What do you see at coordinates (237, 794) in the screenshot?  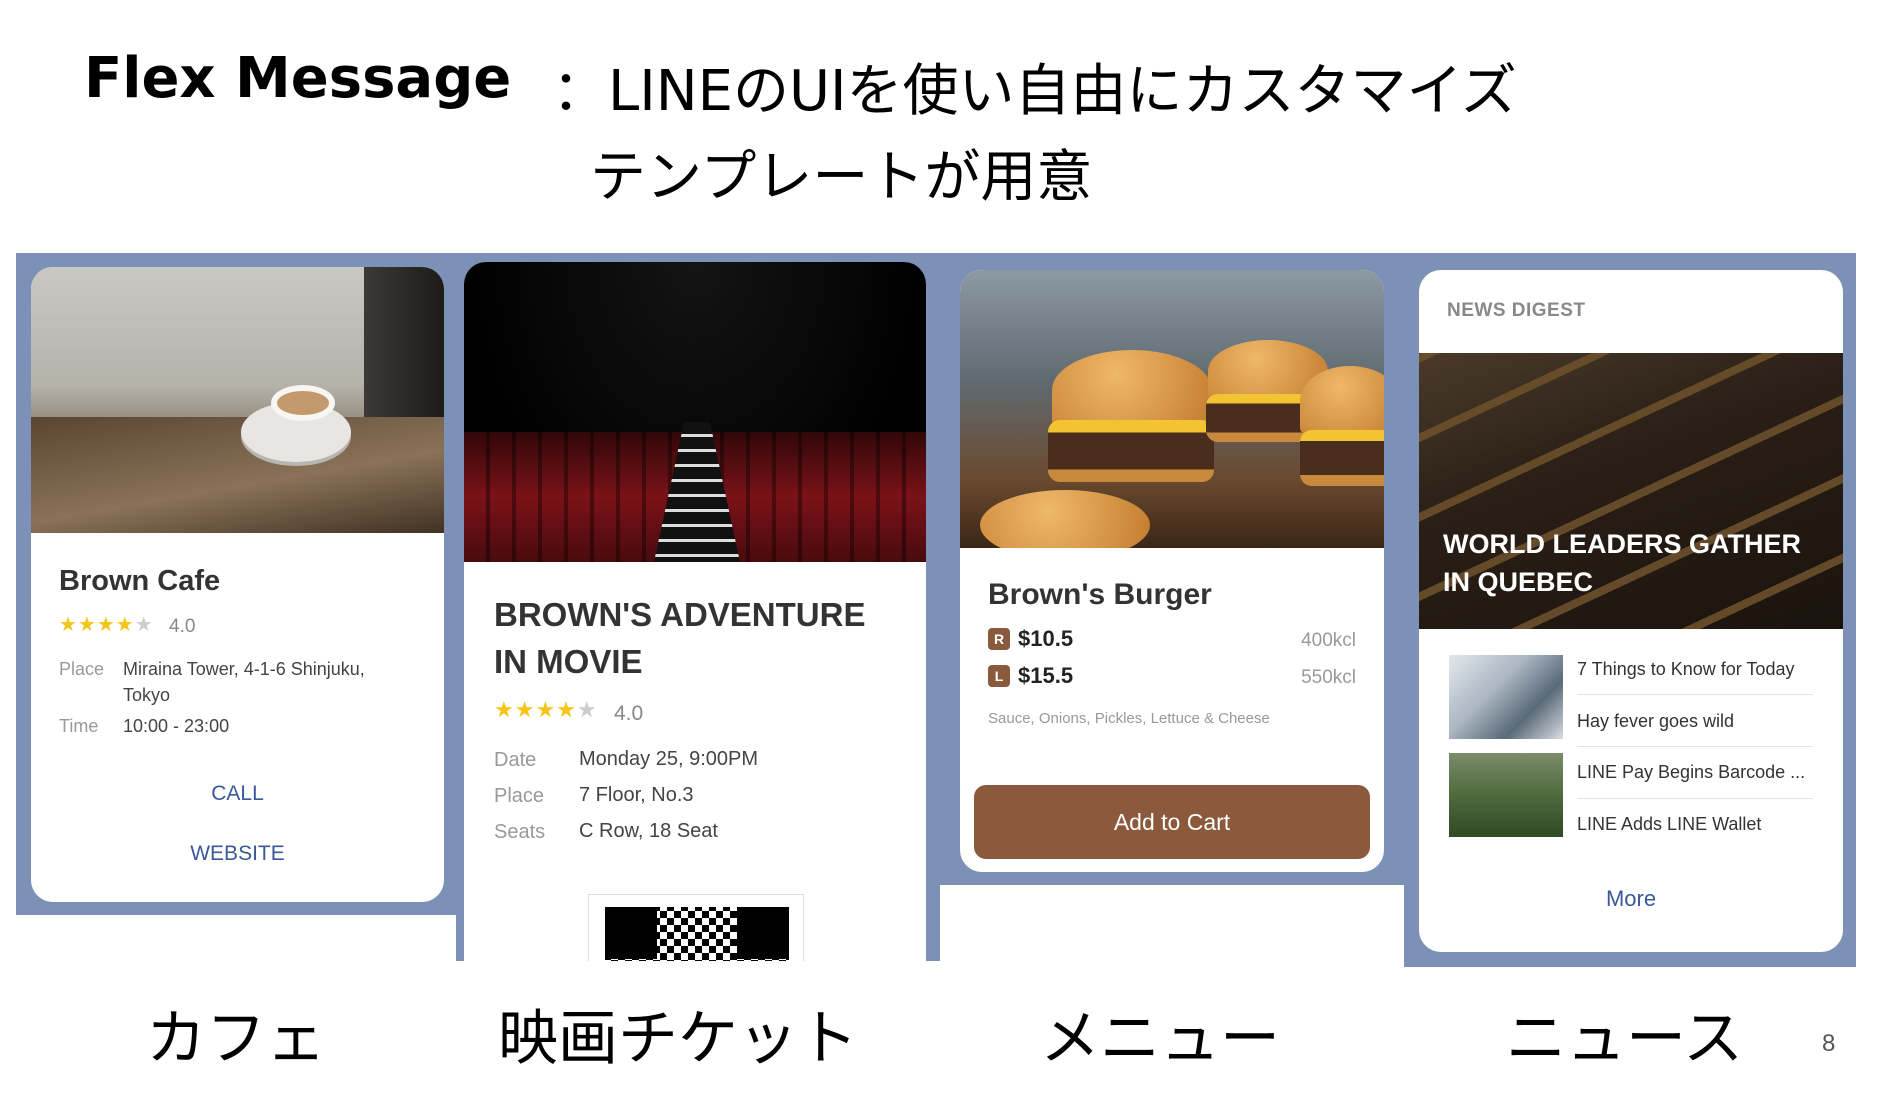 I see `call-button: CALL` at bounding box center [237, 794].